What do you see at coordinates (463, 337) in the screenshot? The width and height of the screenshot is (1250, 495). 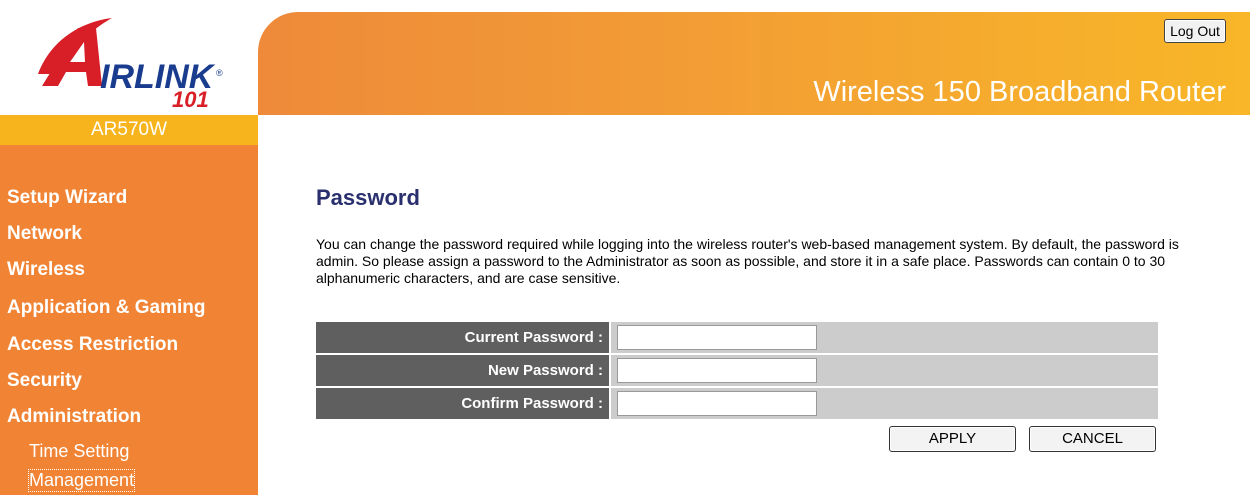 I see `current-password-label: Current Password :` at bounding box center [463, 337].